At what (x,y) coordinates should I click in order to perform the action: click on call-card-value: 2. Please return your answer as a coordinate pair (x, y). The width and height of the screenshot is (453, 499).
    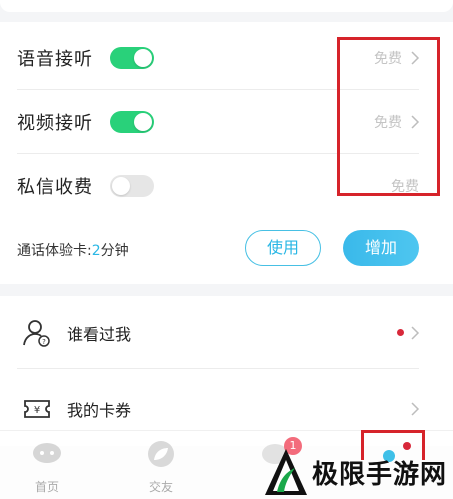
    Looking at the image, I should click on (96, 251).